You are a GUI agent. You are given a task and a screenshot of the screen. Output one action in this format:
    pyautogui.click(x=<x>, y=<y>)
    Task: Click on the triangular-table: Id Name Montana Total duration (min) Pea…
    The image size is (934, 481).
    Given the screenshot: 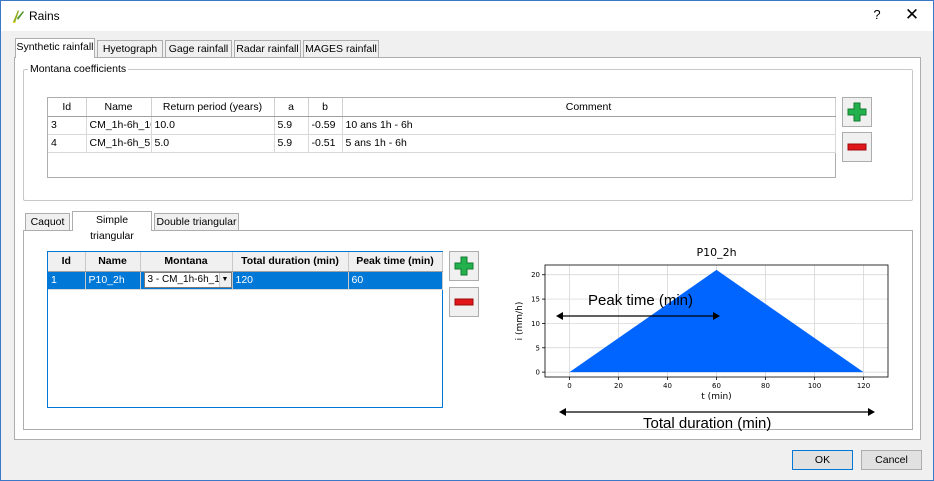 What is the action you would take?
    pyautogui.click(x=245, y=329)
    